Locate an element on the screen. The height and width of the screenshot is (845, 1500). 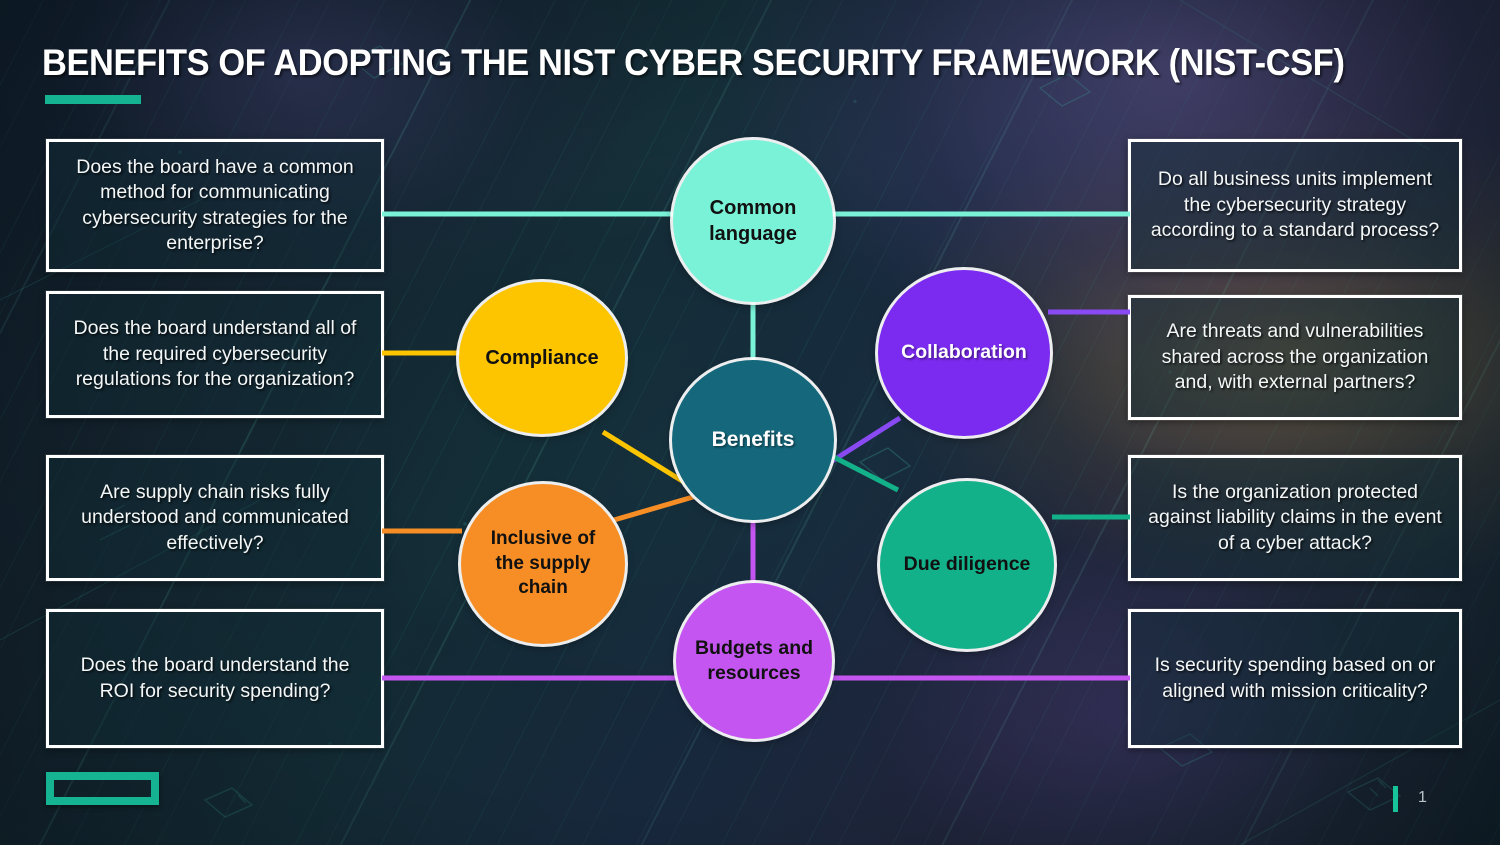
node-collaboration: Collaboration is located at coordinates (964, 353).